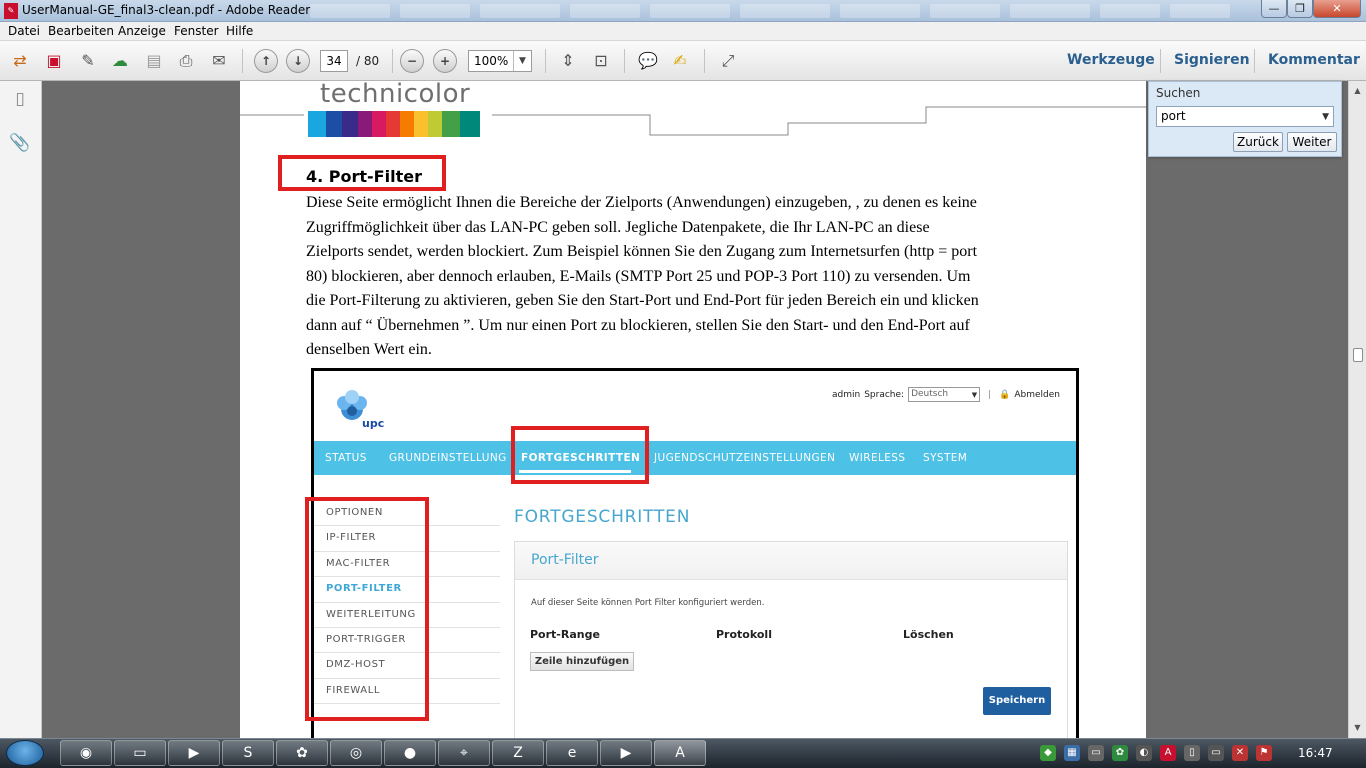  I want to click on zoom-in-icon: +, so click(445, 61).